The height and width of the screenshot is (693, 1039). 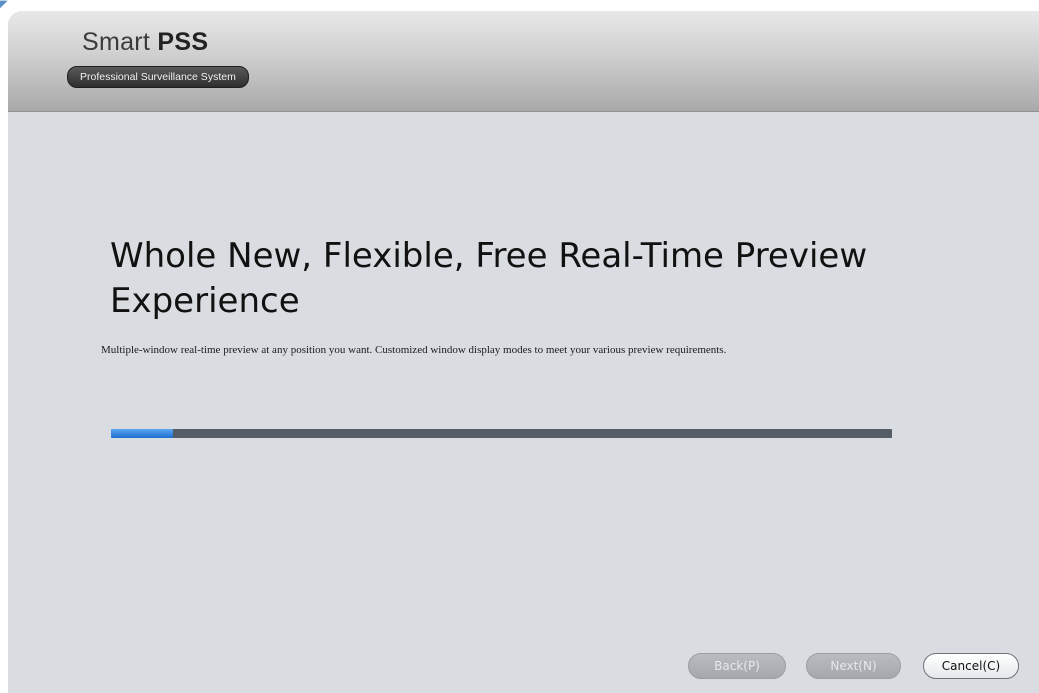 What do you see at coordinates (737, 666) in the screenshot?
I see `back-button: Back(P)` at bounding box center [737, 666].